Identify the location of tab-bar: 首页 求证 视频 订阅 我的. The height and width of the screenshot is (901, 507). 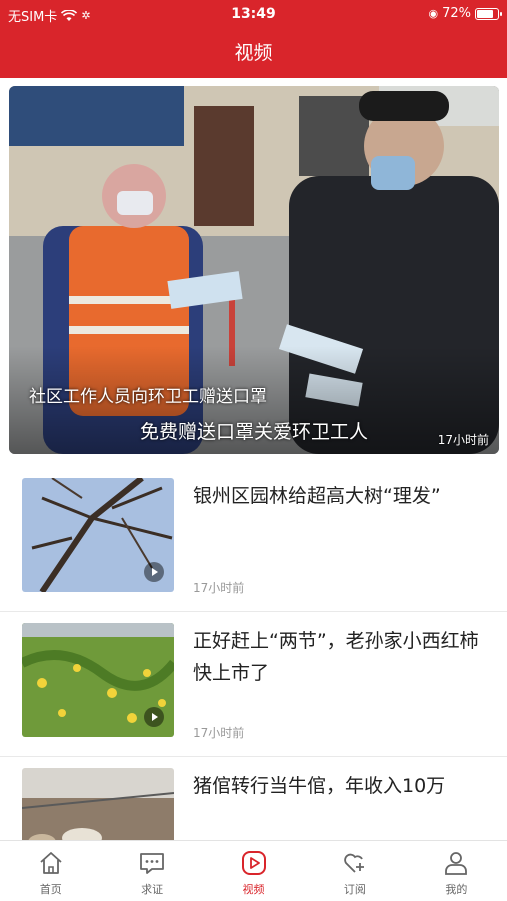
(253, 870).